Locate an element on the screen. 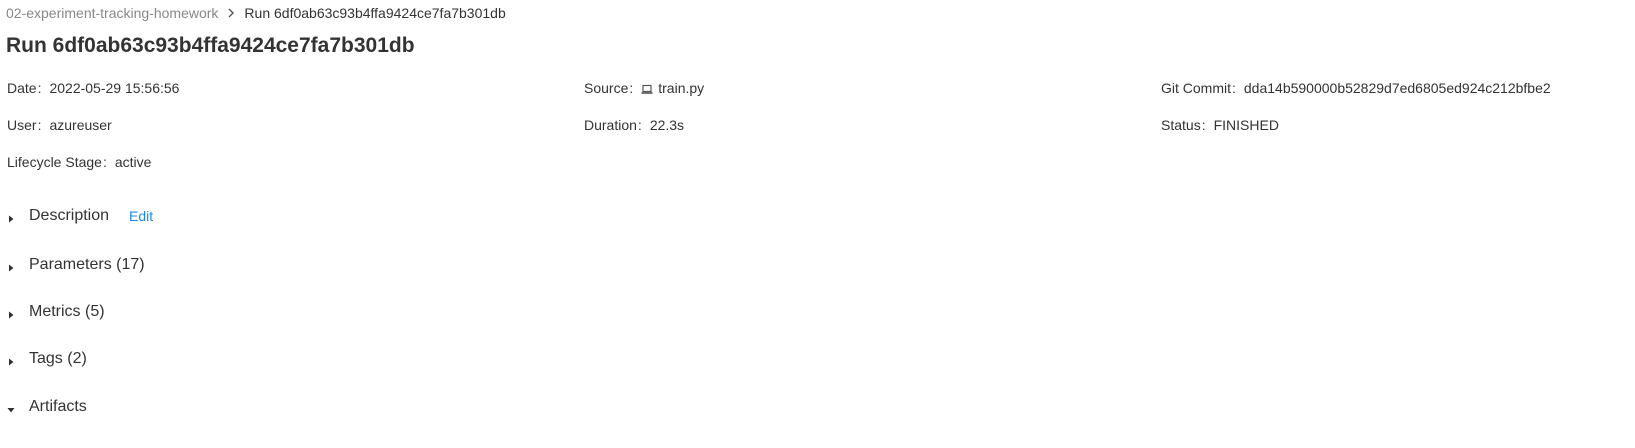  breadcrumb-experiment-link: 02-experiment-tracking-homework is located at coordinates (112, 13).